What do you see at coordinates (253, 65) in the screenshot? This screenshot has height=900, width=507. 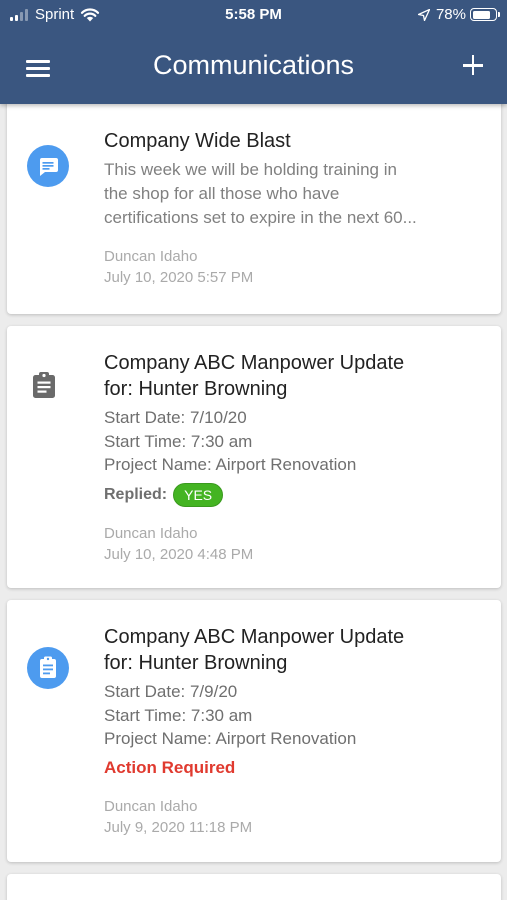 I see `page-title: Communications` at bounding box center [253, 65].